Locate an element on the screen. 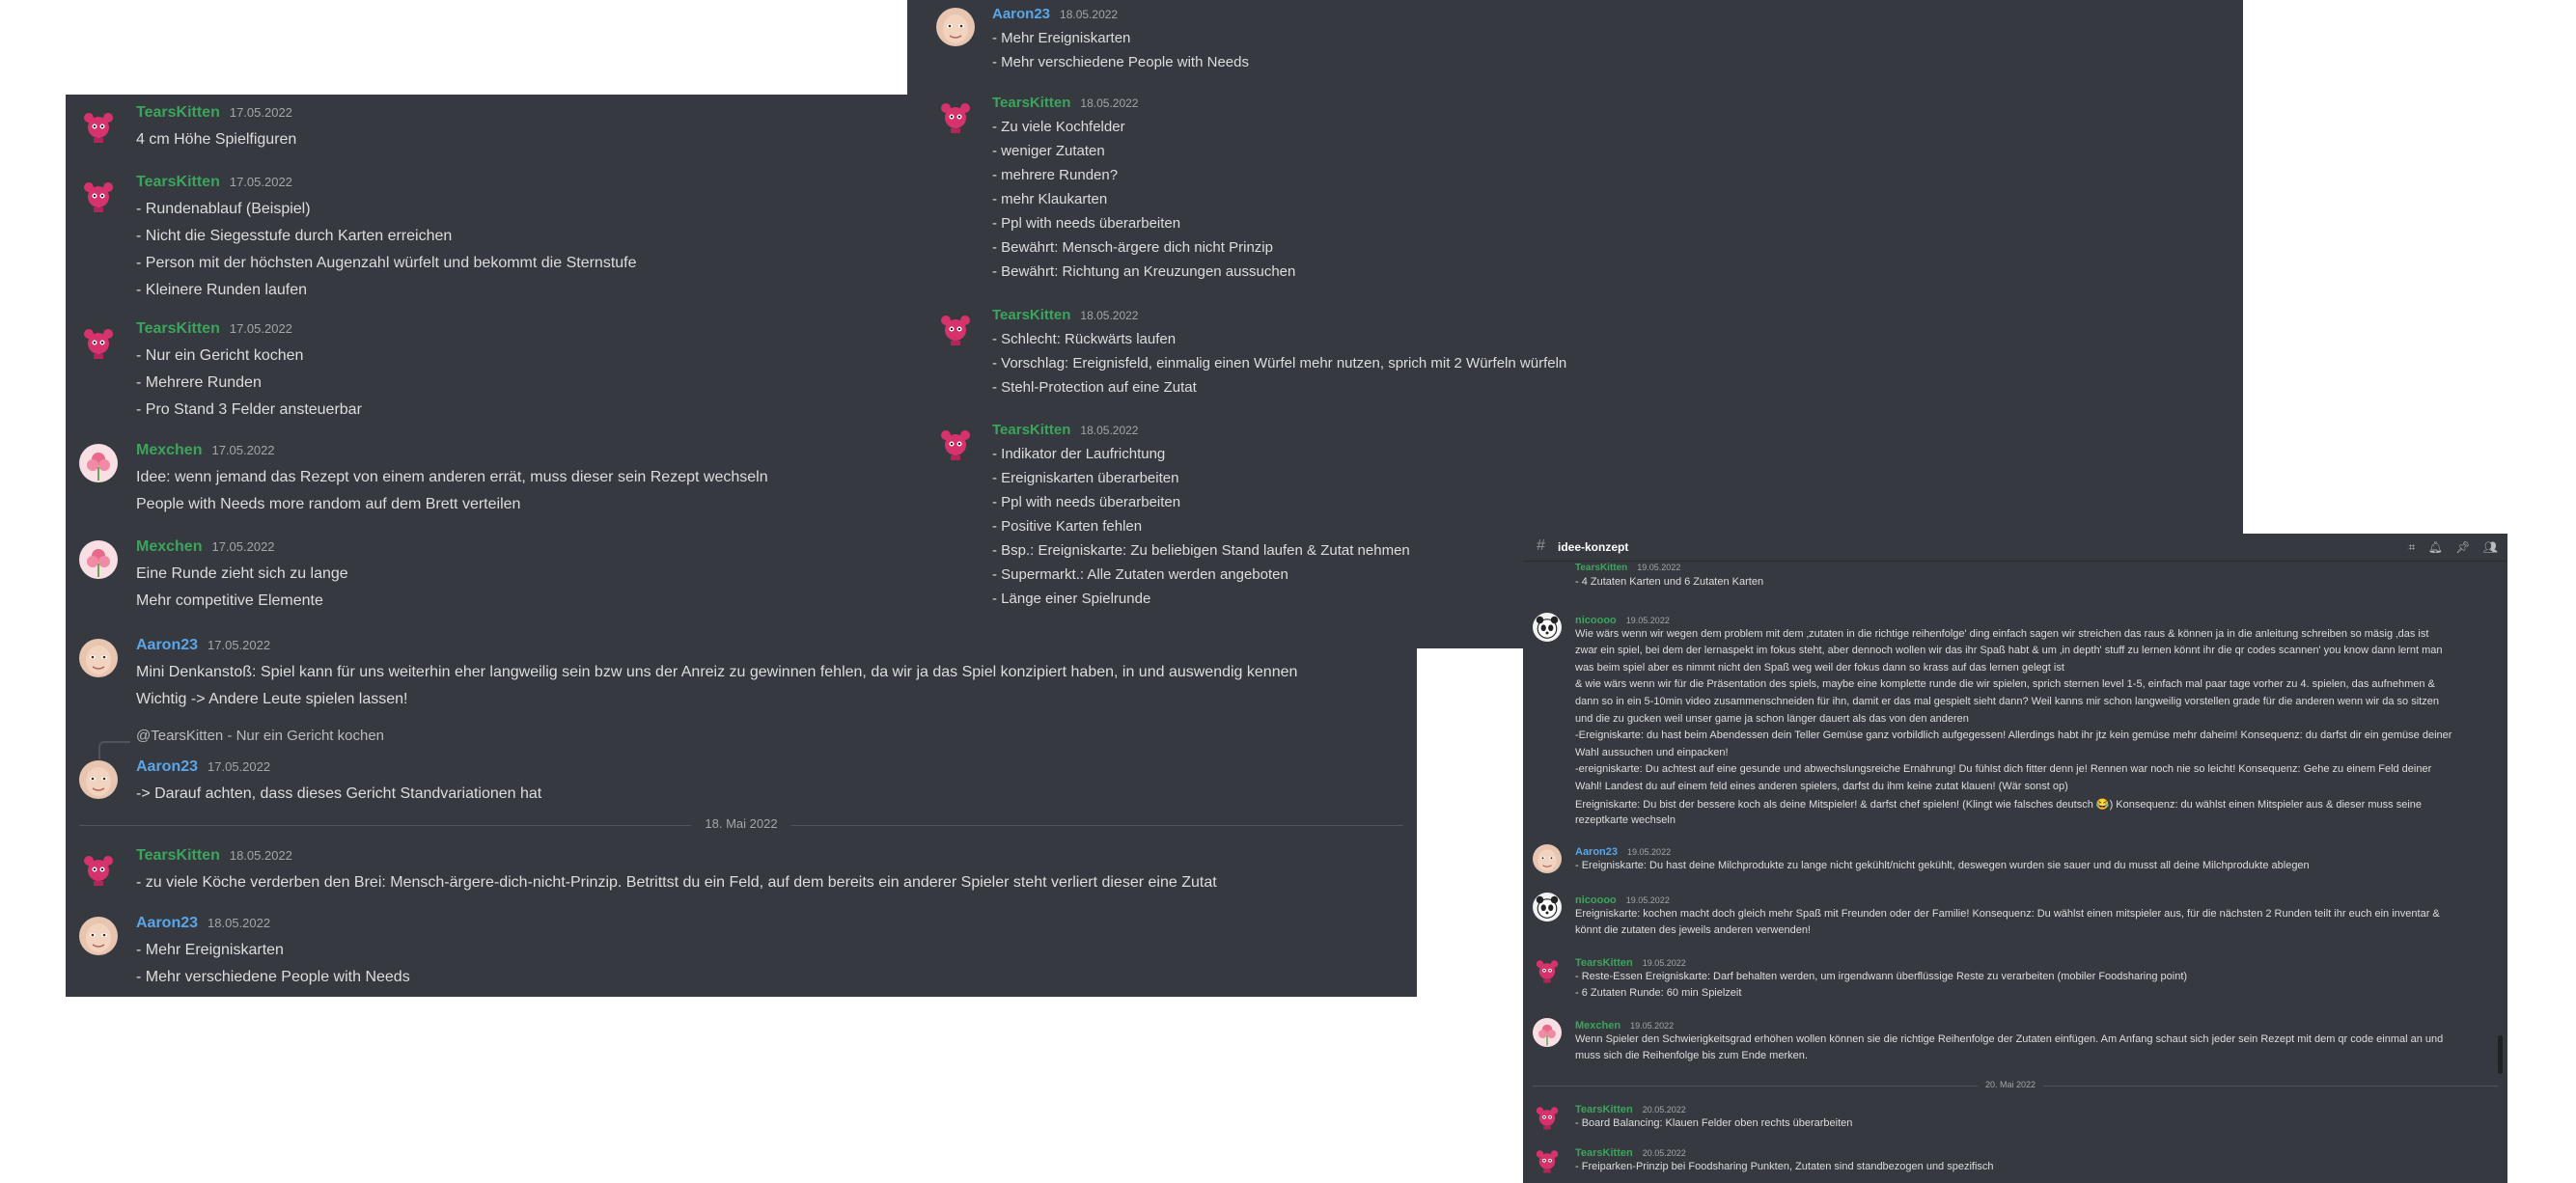 The width and height of the screenshot is (2576, 1183). message-header: Aaron23 18.05.2022 is located at coordinates (1055, 15).